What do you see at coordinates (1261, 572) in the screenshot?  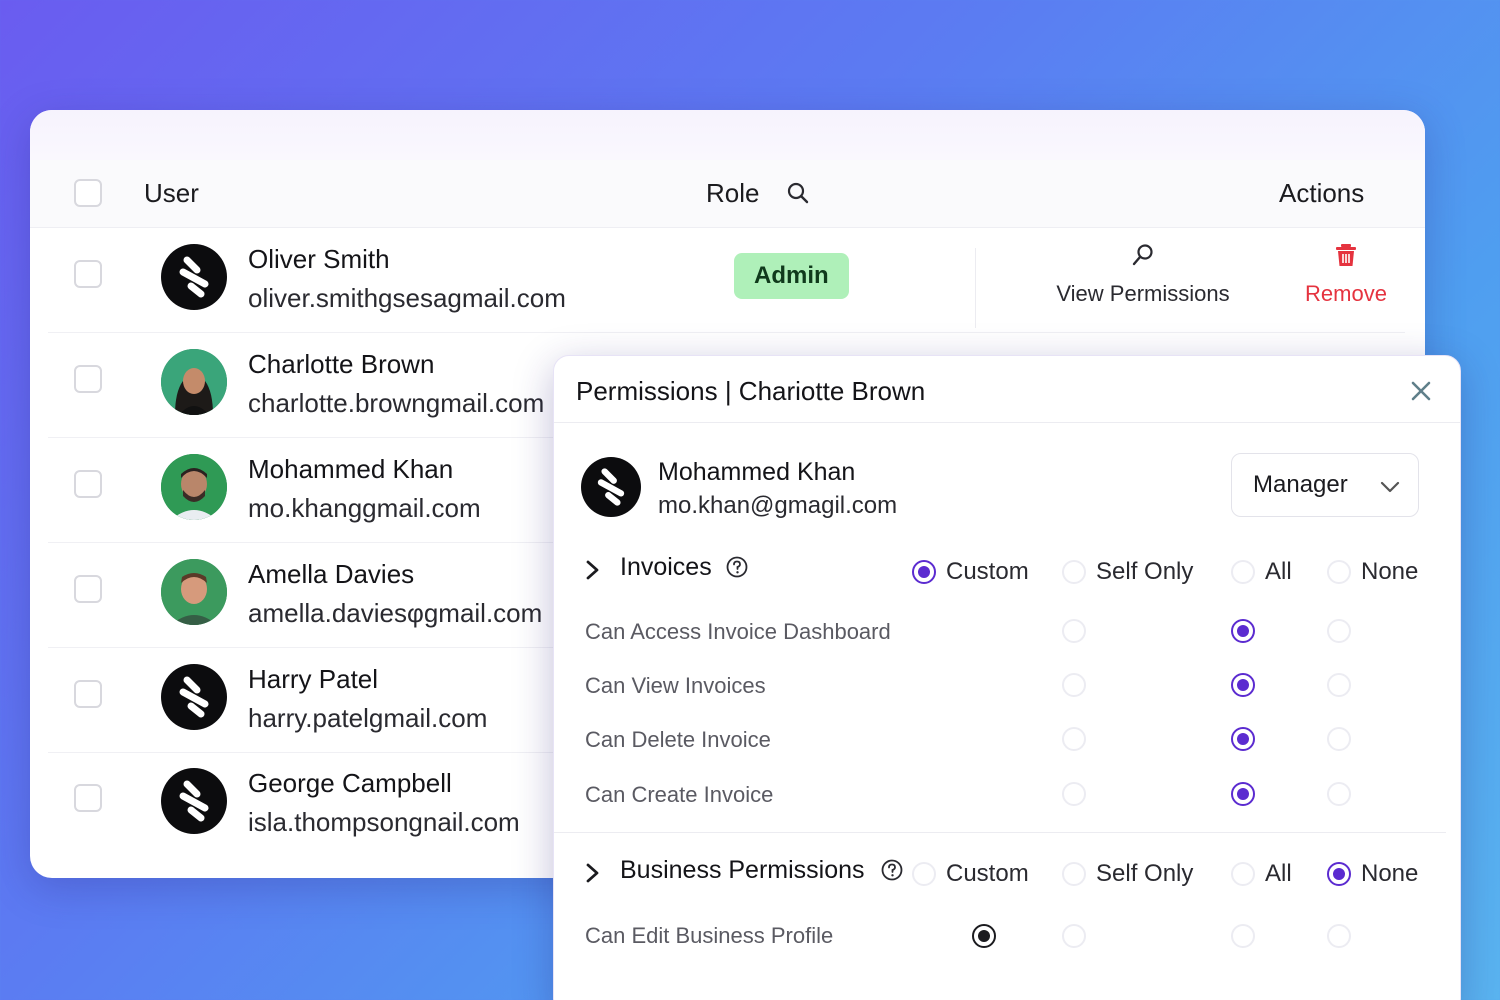 I see `invoices-option-all: All` at bounding box center [1261, 572].